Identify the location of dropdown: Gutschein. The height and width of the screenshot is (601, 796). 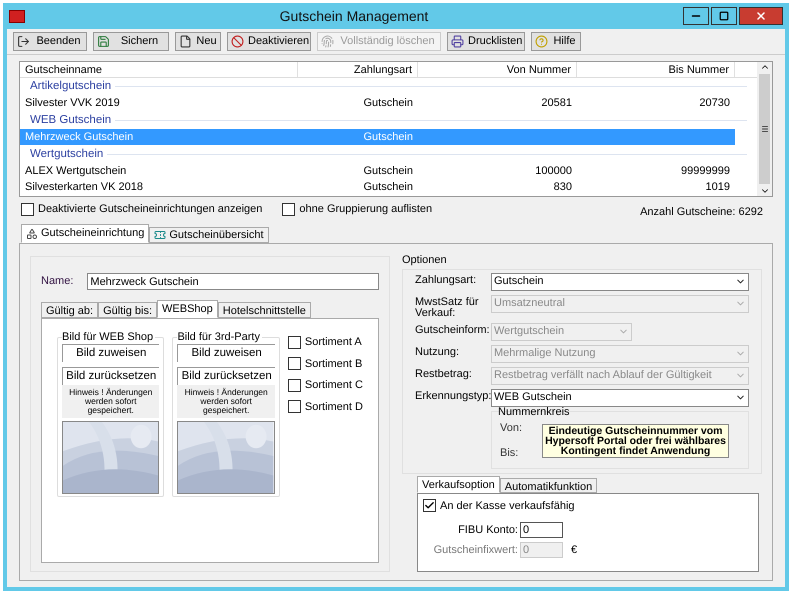
(620, 281).